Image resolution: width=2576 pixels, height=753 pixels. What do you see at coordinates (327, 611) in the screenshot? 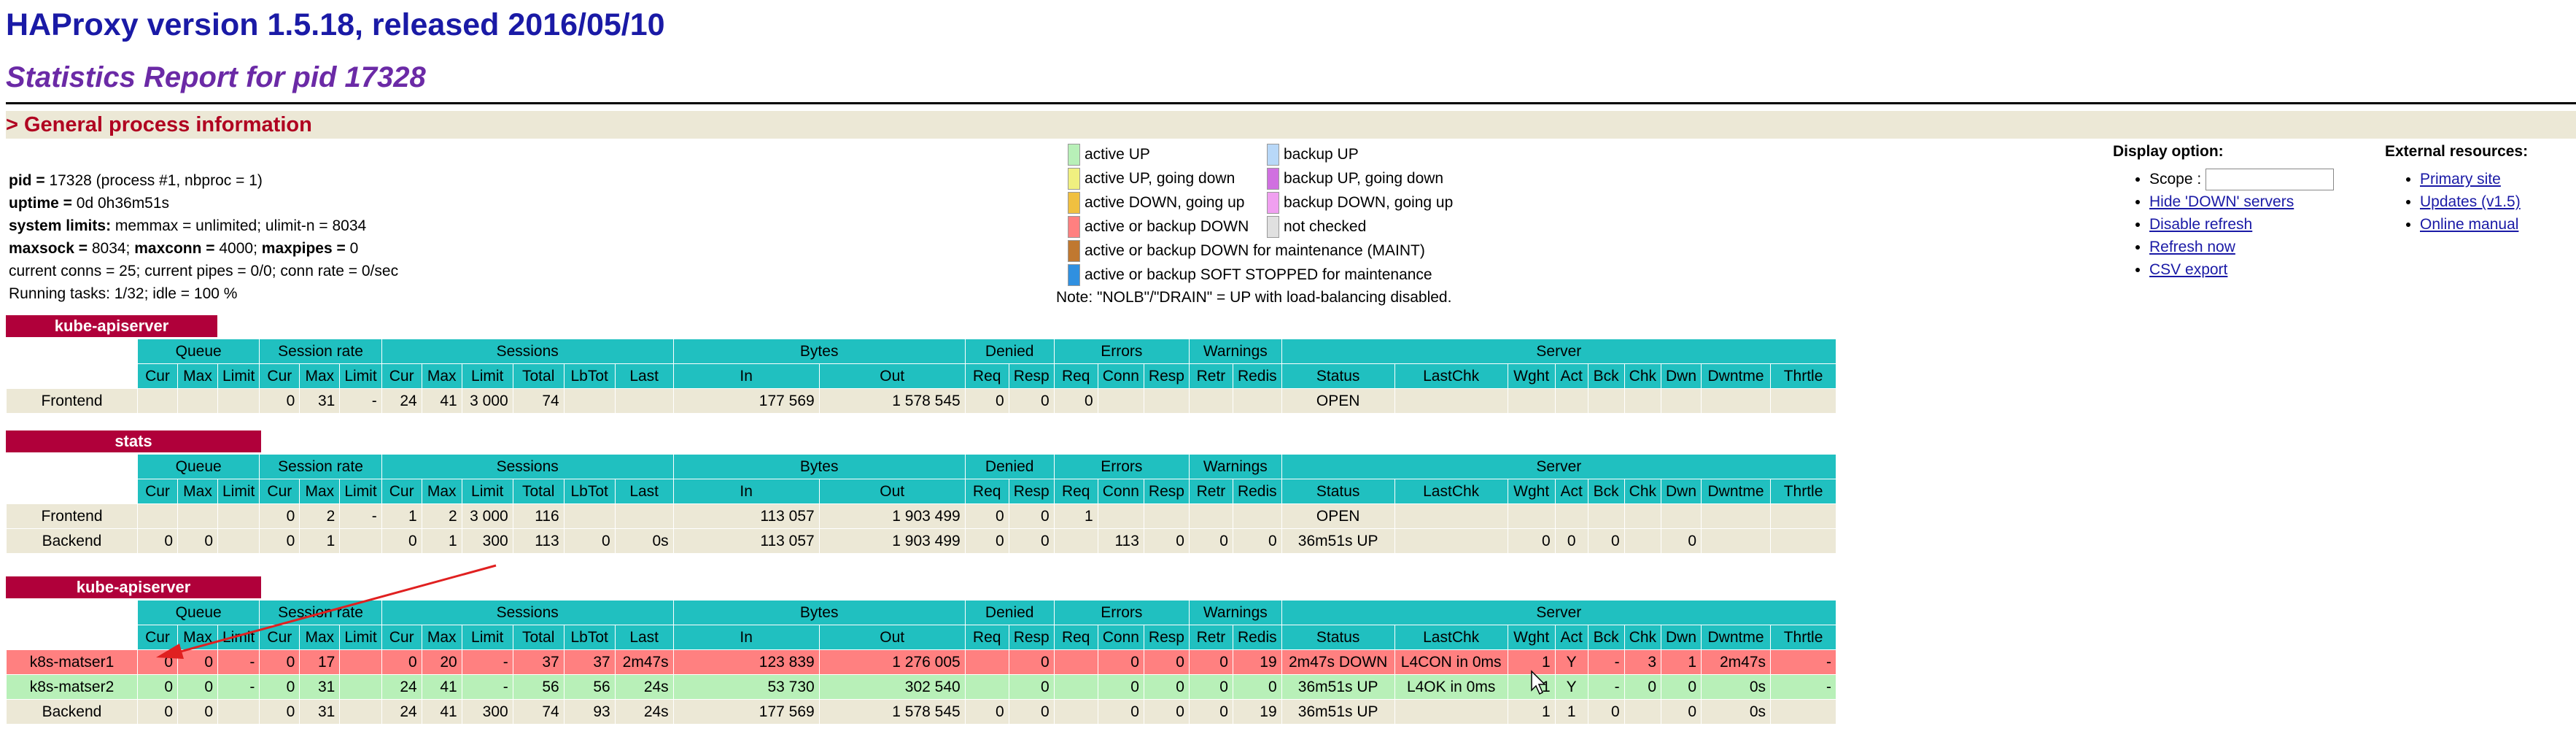
I see `red-arrow-annotation` at bounding box center [327, 611].